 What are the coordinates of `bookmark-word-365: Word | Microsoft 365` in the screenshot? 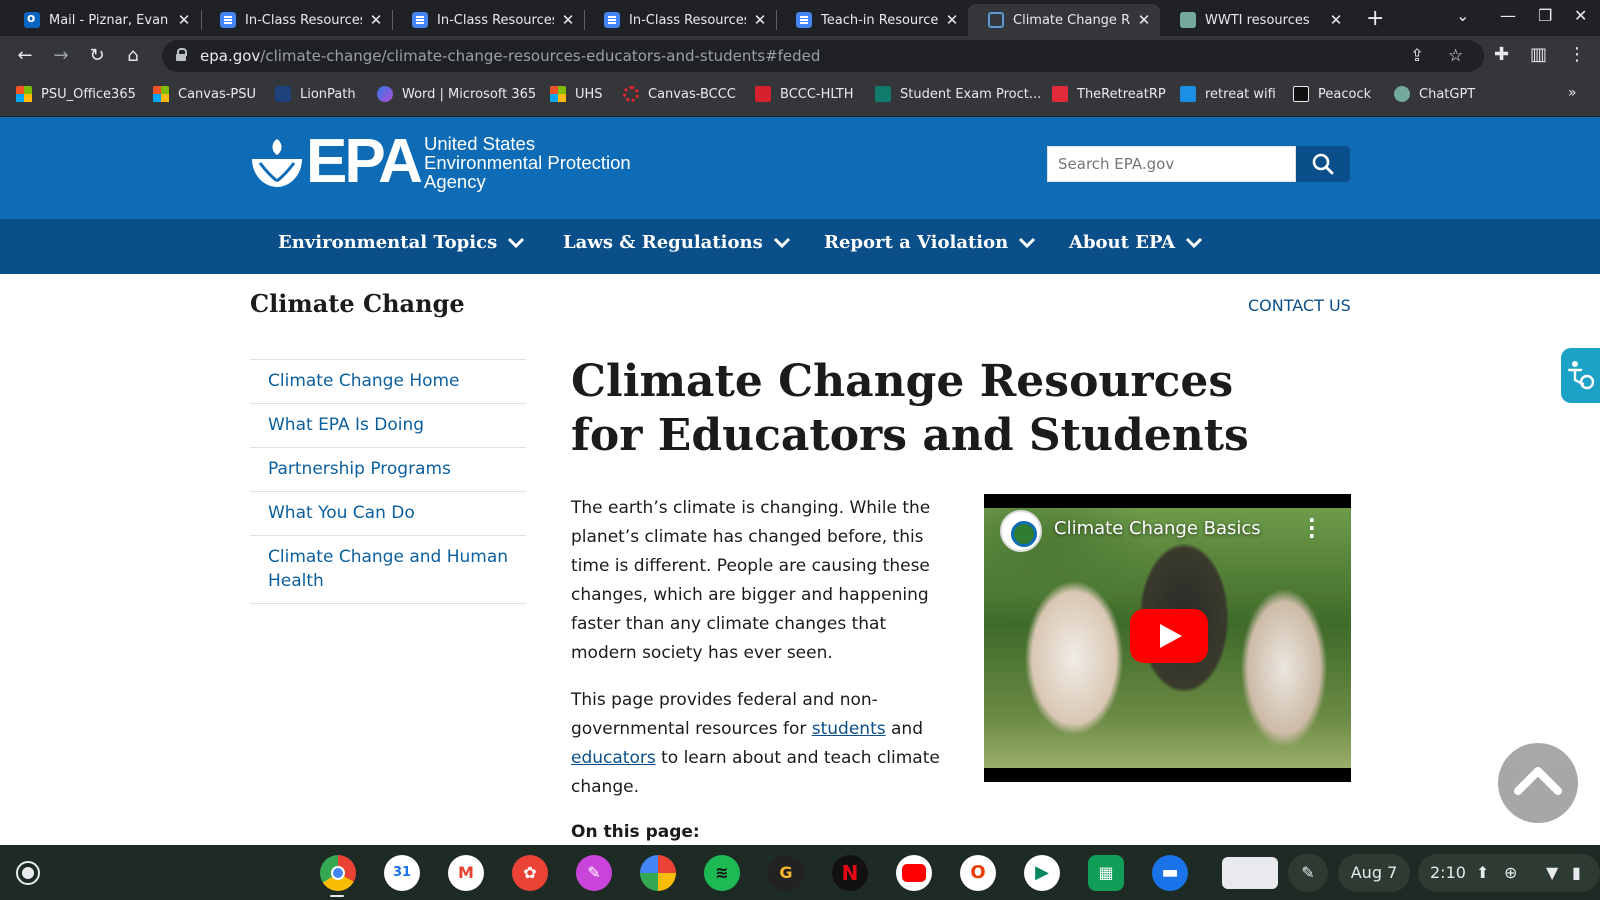 It's located at (456, 94).